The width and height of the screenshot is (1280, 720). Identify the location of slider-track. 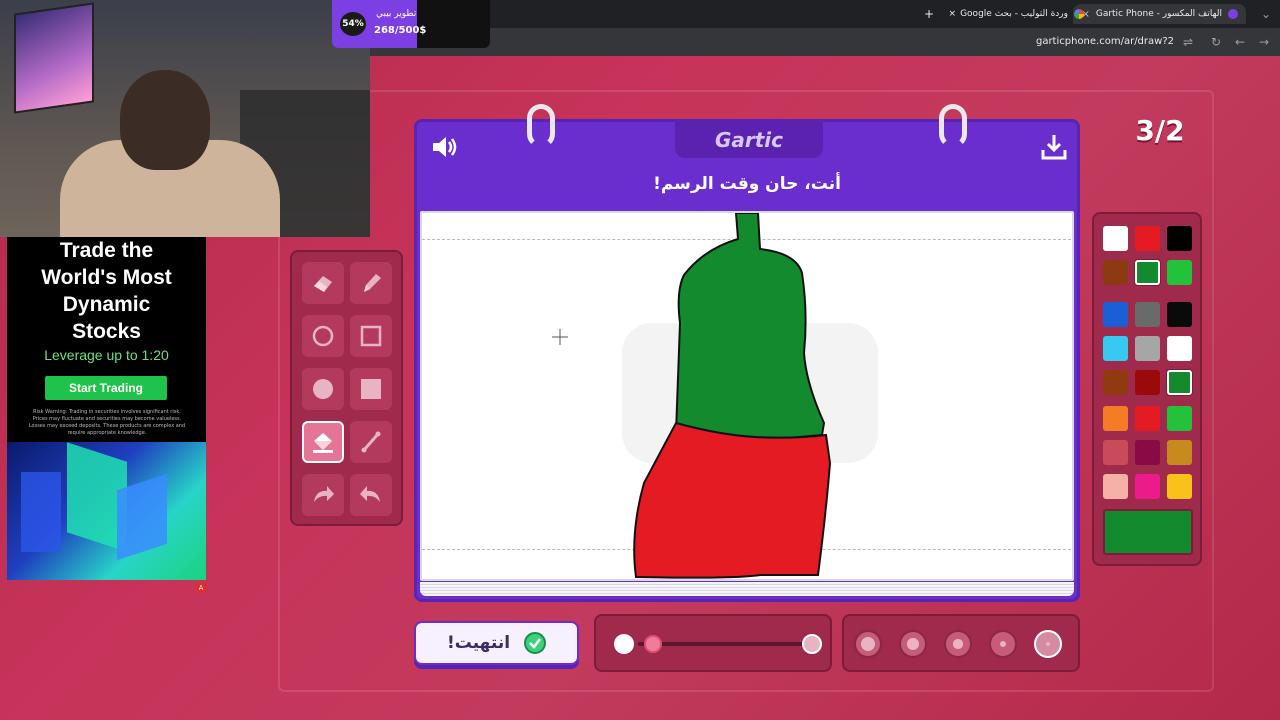
(723, 644).